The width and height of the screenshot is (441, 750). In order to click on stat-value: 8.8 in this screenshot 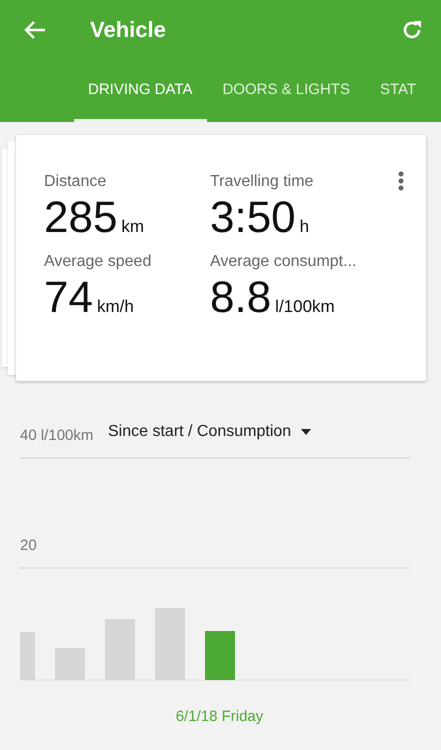, I will do `click(241, 298)`.